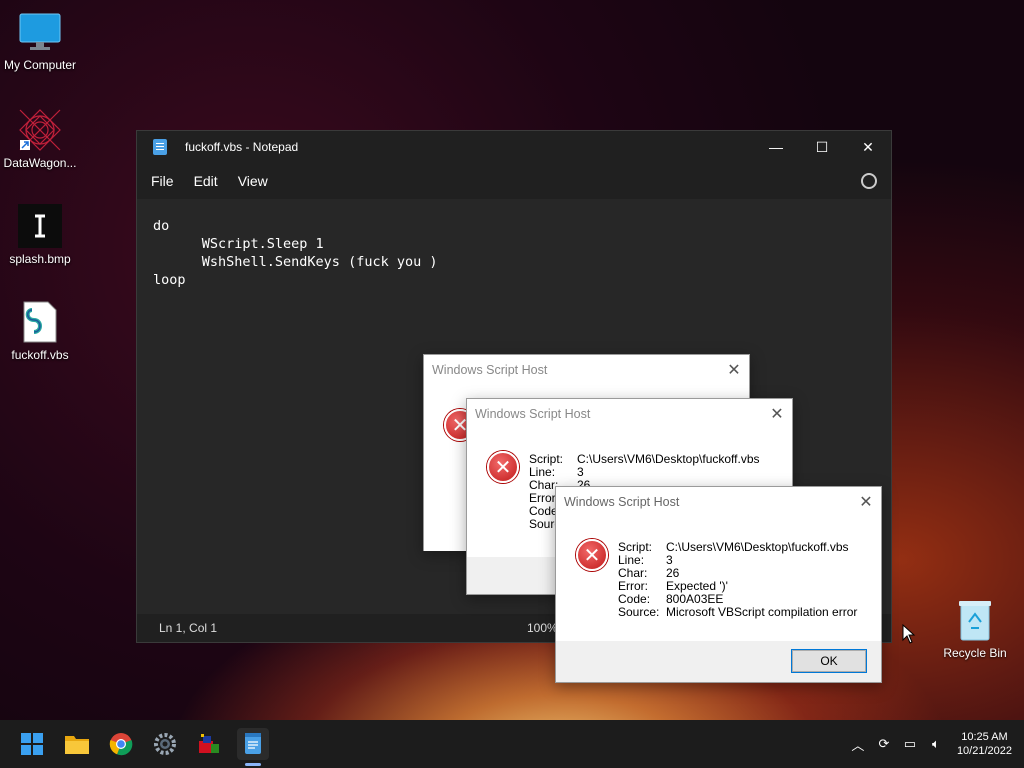 This screenshot has height=768, width=1024. What do you see at coordinates (829, 661) in the screenshot?
I see `ok-button: OK` at bounding box center [829, 661].